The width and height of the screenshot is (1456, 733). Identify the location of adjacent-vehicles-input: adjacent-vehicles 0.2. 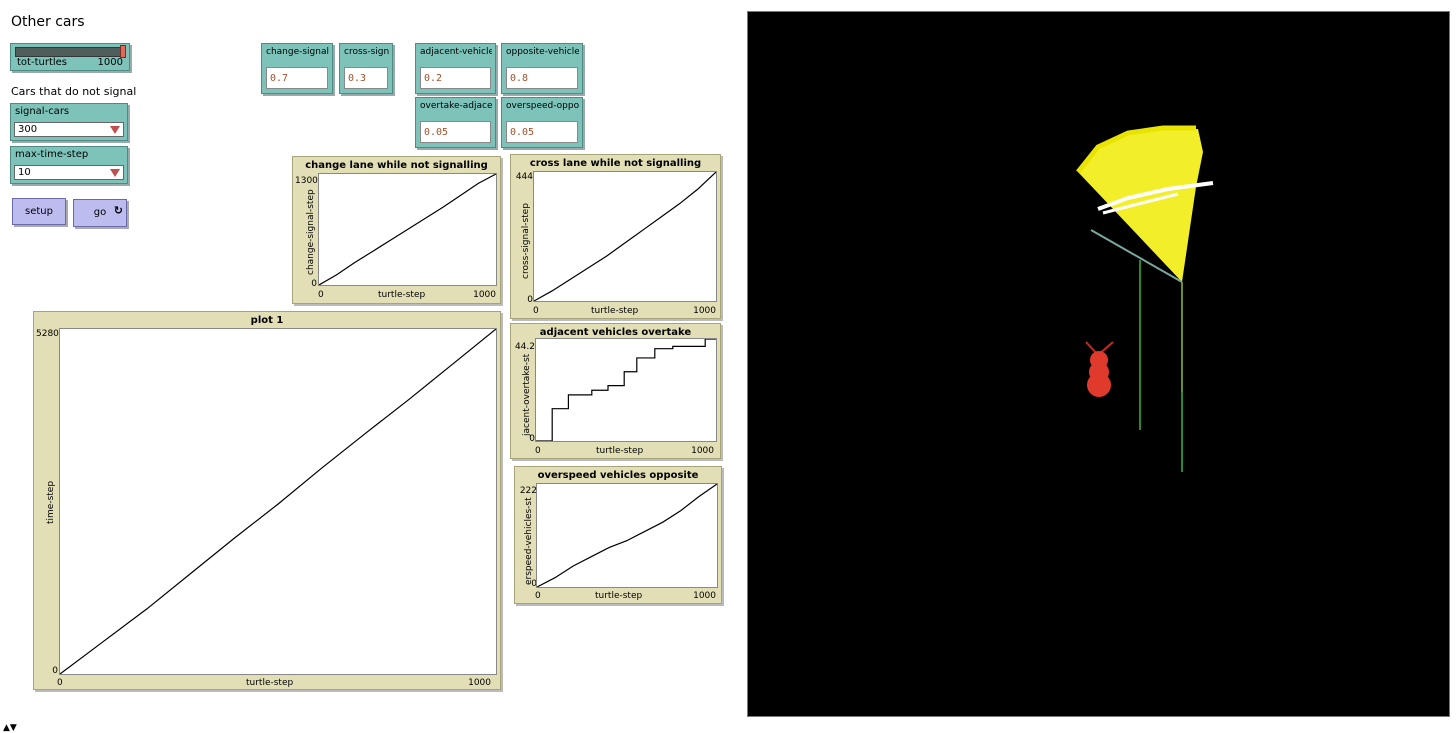
(455, 68).